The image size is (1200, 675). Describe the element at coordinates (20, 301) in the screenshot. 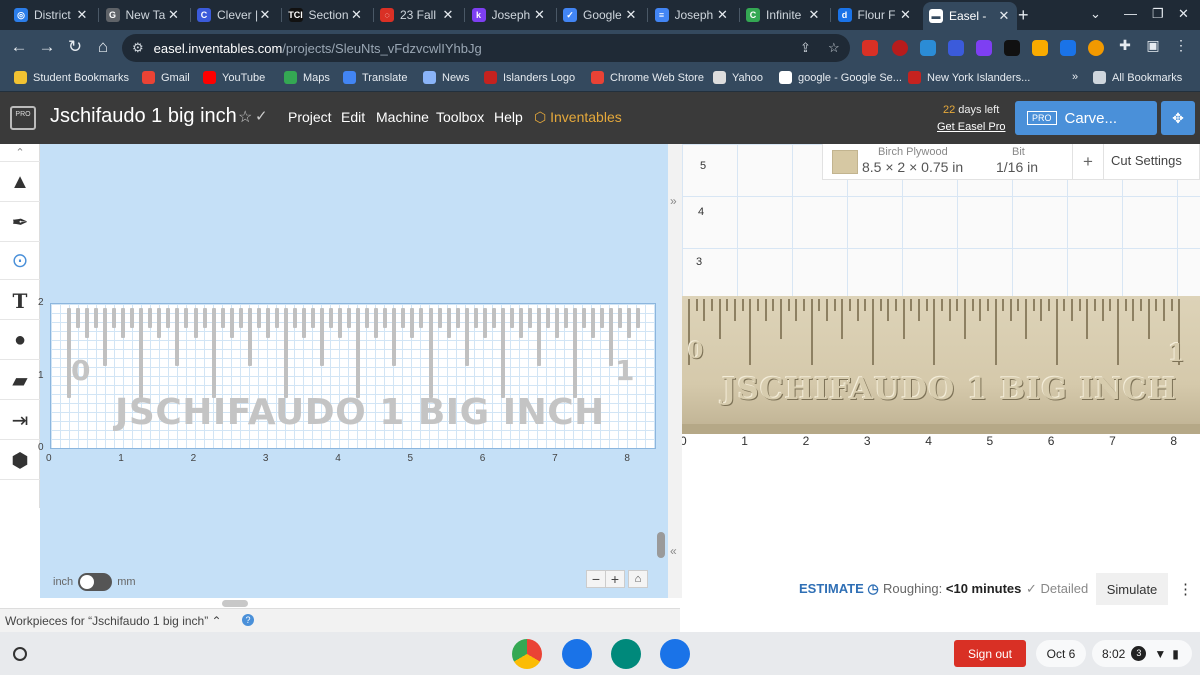

I see `text-tool-icon: T` at that location.